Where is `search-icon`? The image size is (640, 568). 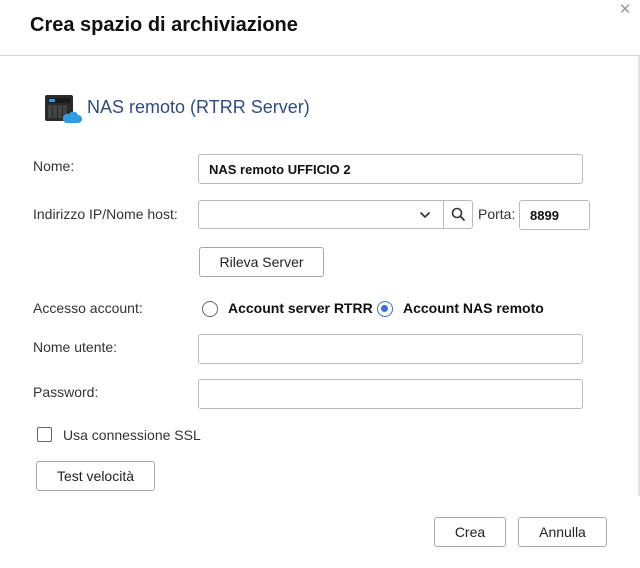 search-icon is located at coordinates (458, 214).